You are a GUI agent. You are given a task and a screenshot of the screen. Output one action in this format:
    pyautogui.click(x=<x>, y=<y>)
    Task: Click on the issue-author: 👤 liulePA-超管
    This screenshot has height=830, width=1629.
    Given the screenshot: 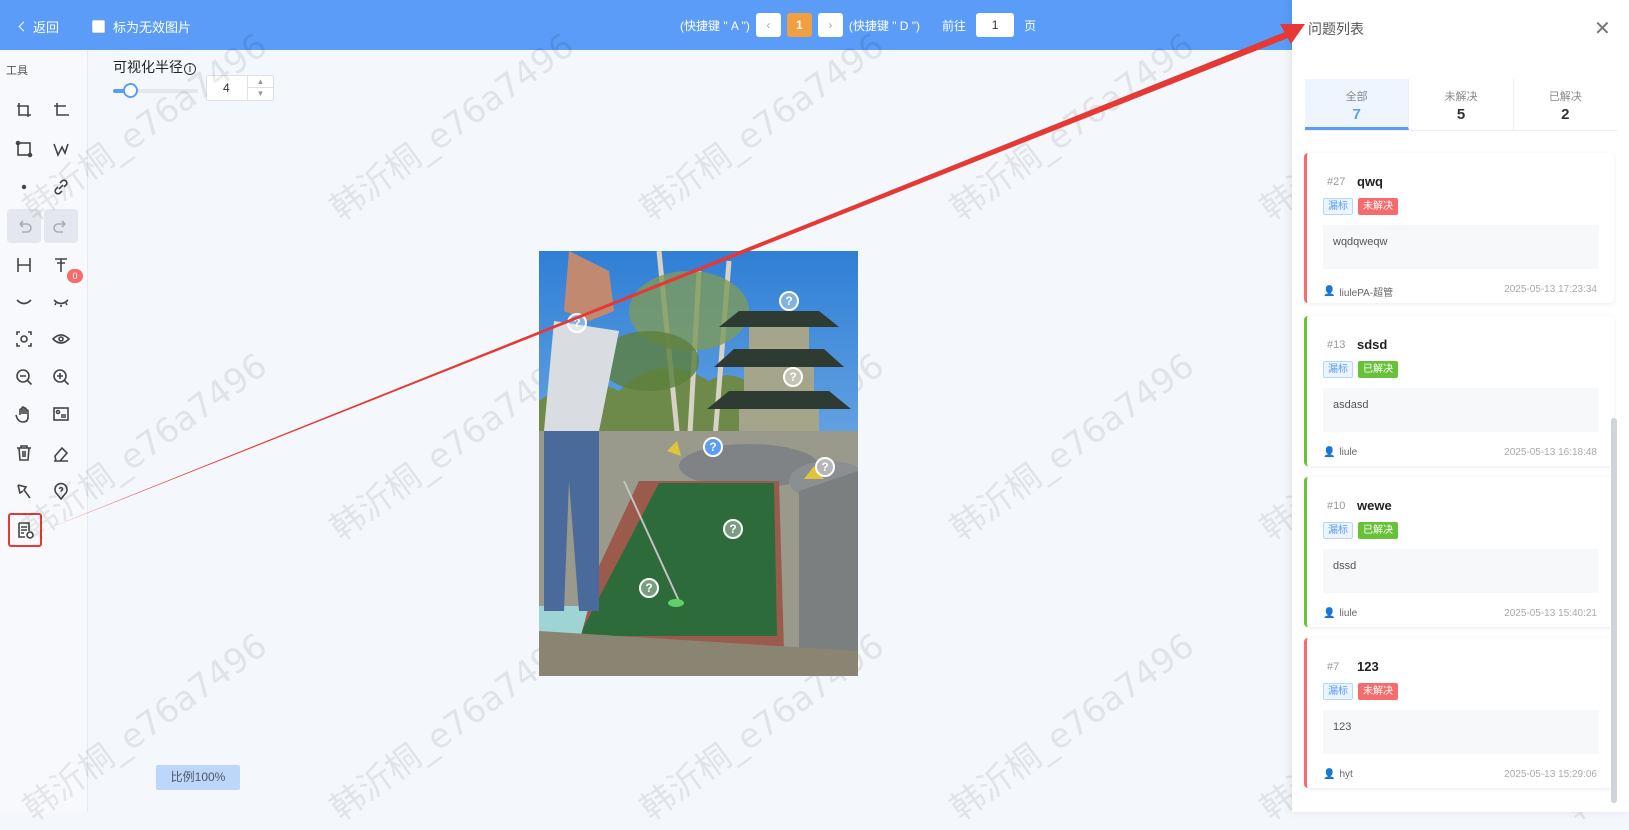 What is the action you would take?
    pyautogui.click(x=1358, y=292)
    